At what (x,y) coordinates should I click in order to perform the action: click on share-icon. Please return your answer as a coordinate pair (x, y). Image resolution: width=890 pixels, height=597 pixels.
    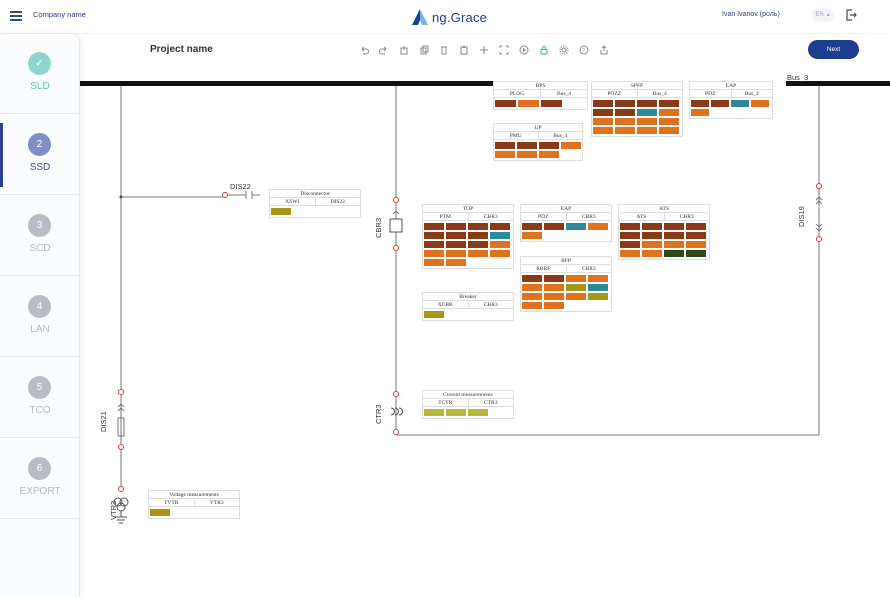
    Looking at the image, I should click on (604, 50).